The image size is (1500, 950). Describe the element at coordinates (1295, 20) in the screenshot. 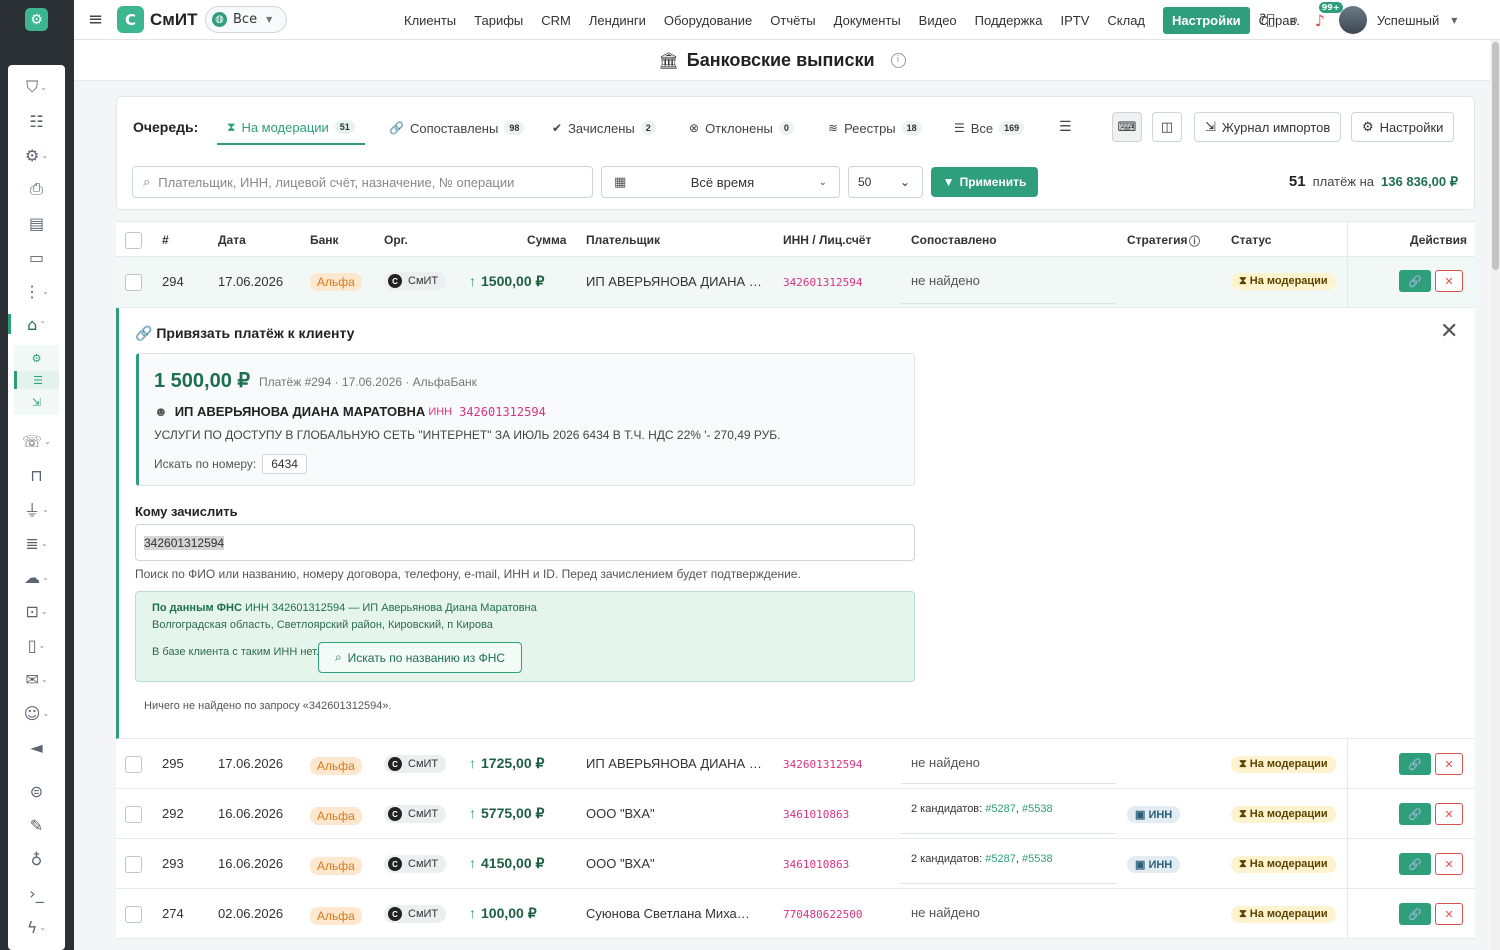

I see `search-icon: ⌕` at that location.